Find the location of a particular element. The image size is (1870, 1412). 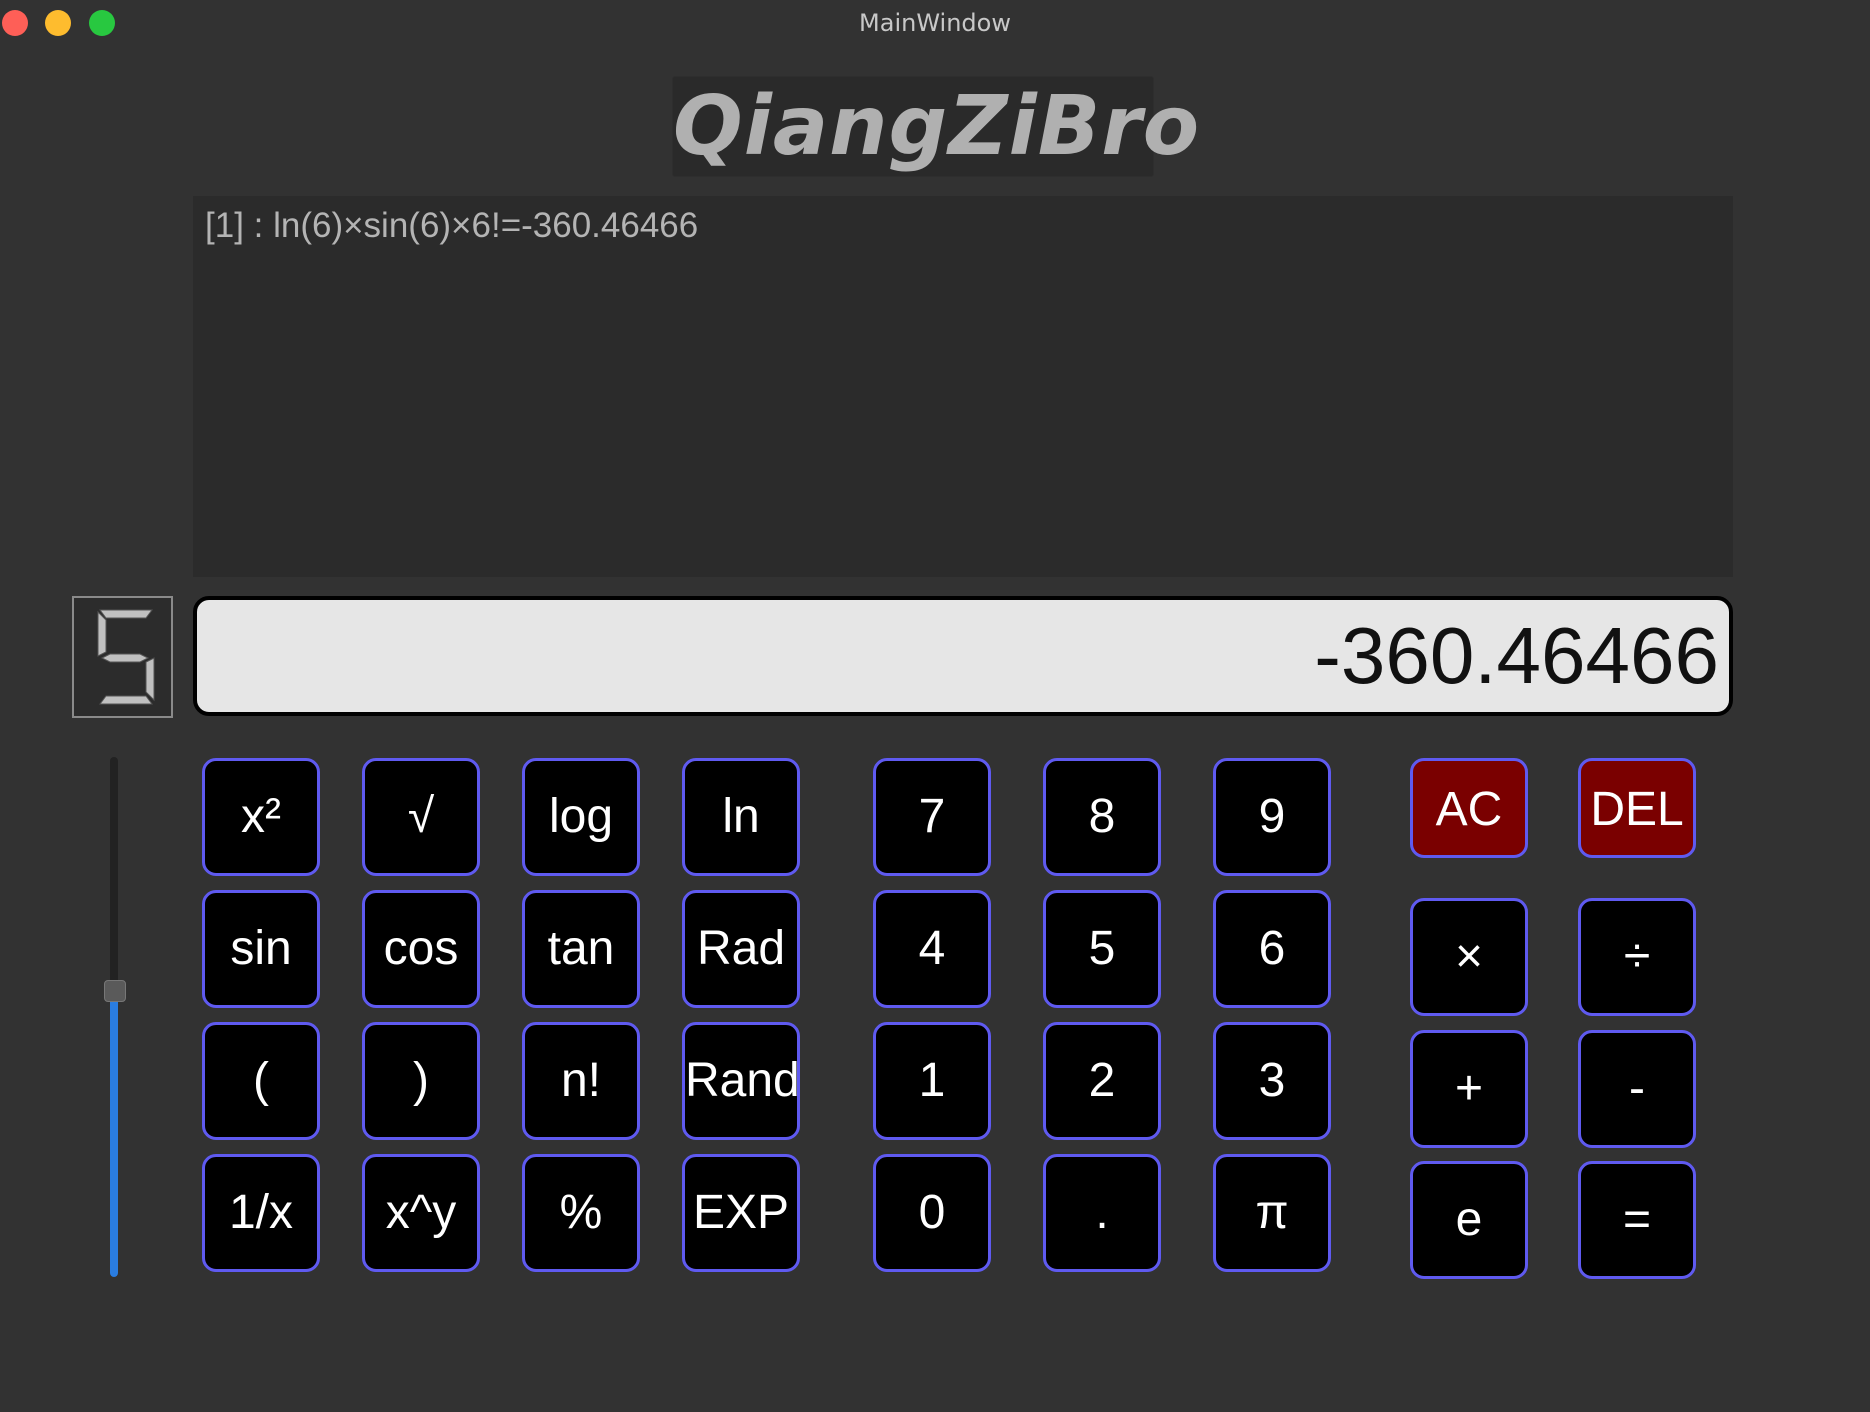

decimal-button: . is located at coordinates (1102, 1213).